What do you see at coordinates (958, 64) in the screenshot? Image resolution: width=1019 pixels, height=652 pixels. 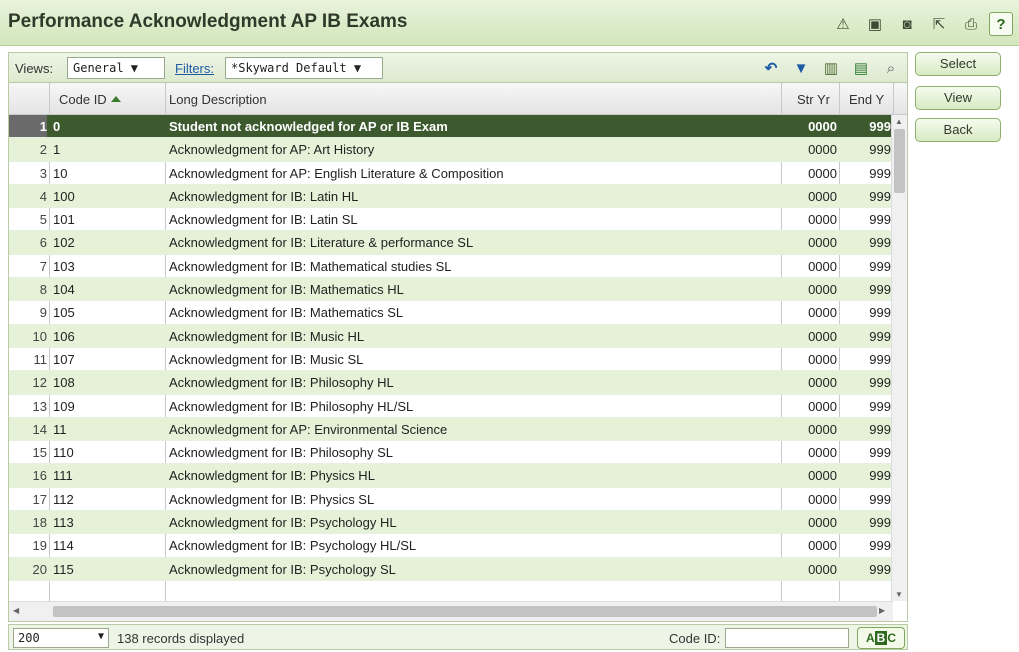 I see `select-button: Select` at bounding box center [958, 64].